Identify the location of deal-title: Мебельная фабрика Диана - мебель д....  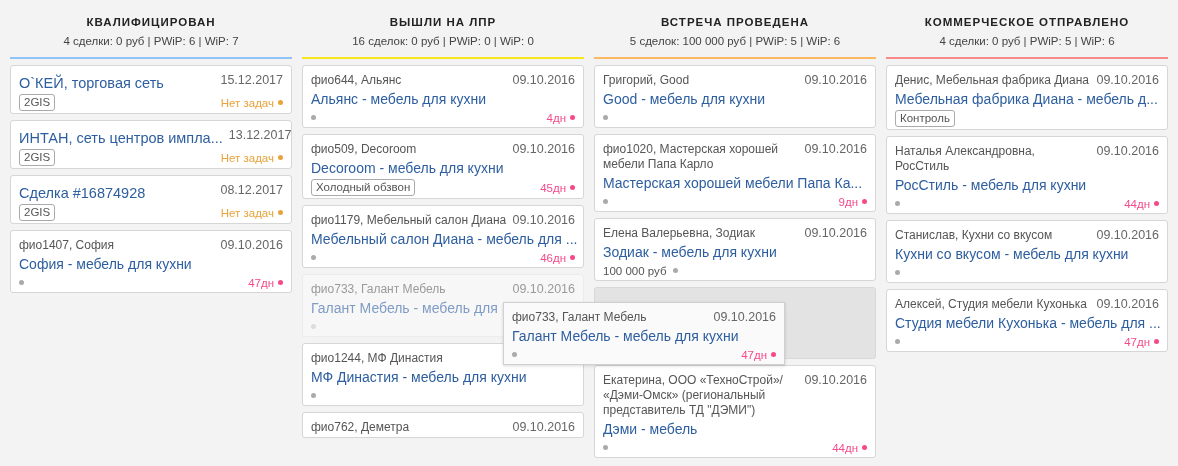
(1026, 99).